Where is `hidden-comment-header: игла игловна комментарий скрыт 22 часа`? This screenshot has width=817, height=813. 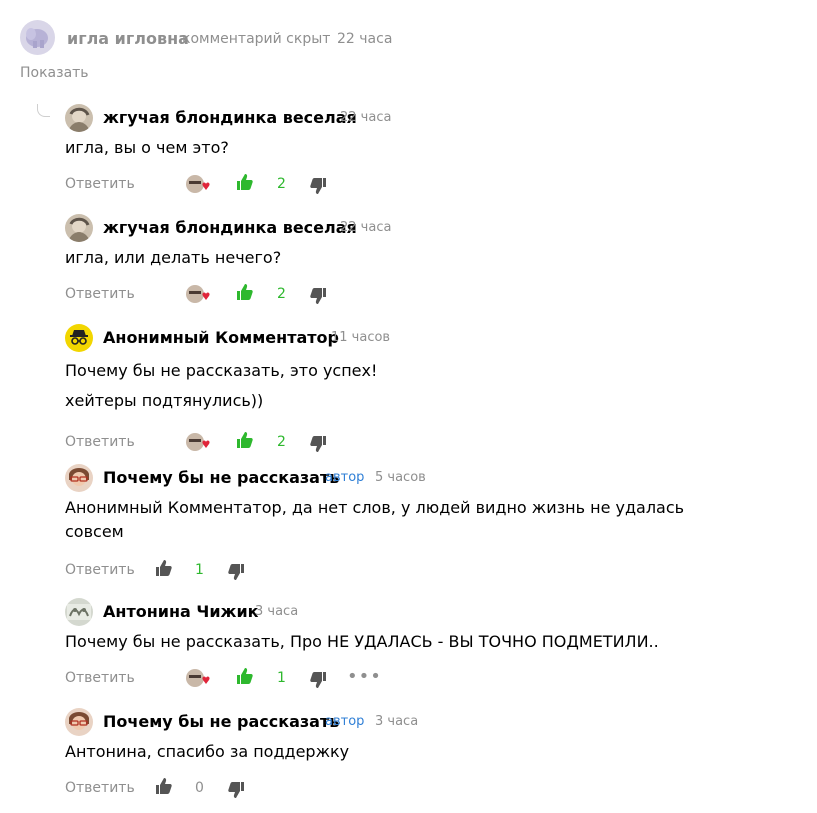 hidden-comment-header: игла игловна комментарий скрыт 22 часа is located at coordinates (410, 38).